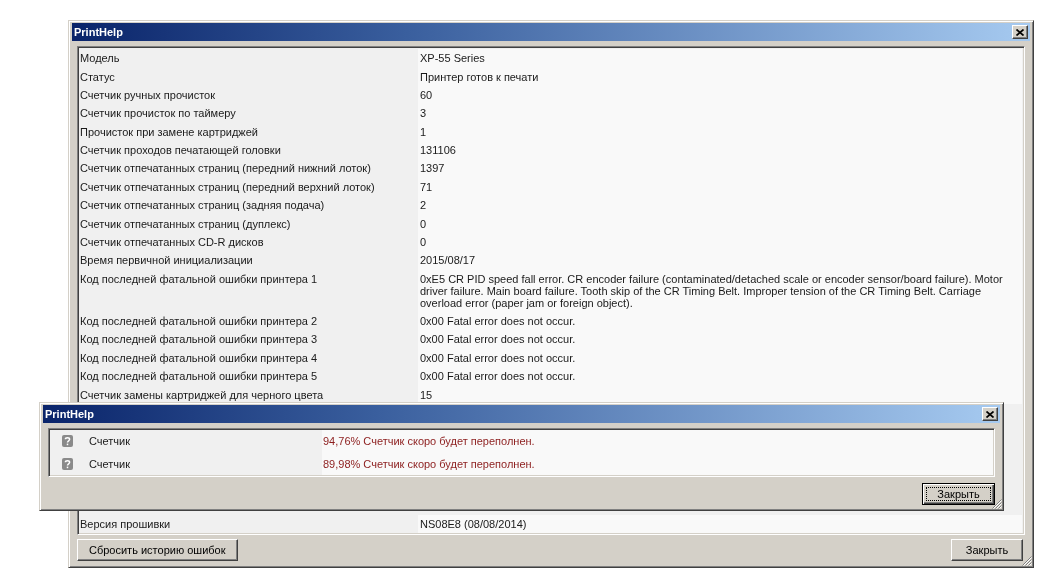  I want to click on property-label: Код последней фатальной ошибки принтера 3, so click(199, 340).